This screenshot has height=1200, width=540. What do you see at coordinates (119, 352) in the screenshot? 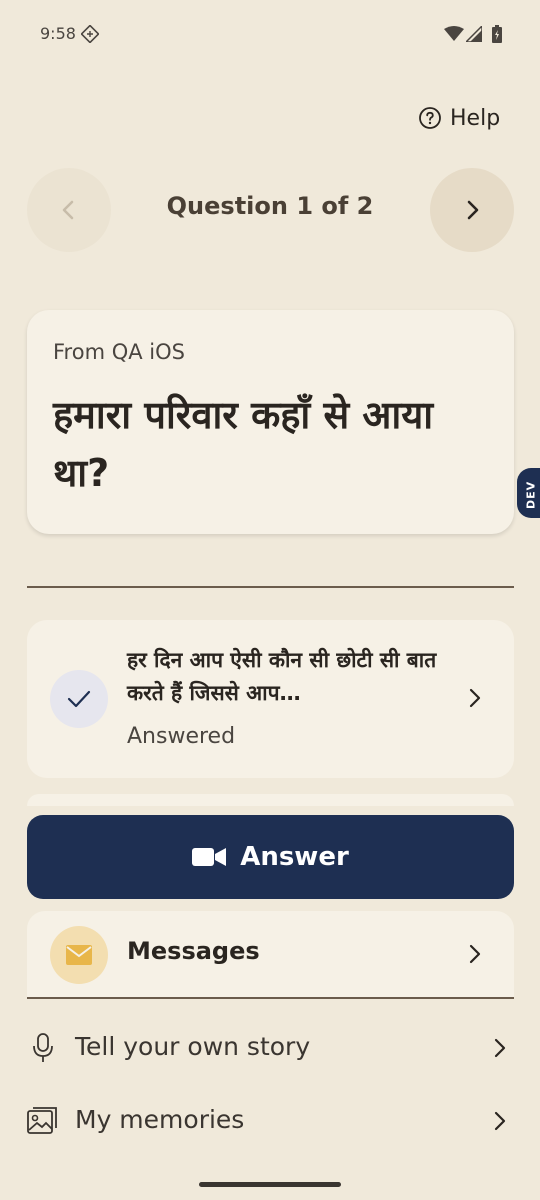
I see `question-source: From QA iOS` at bounding box center [119, 352].